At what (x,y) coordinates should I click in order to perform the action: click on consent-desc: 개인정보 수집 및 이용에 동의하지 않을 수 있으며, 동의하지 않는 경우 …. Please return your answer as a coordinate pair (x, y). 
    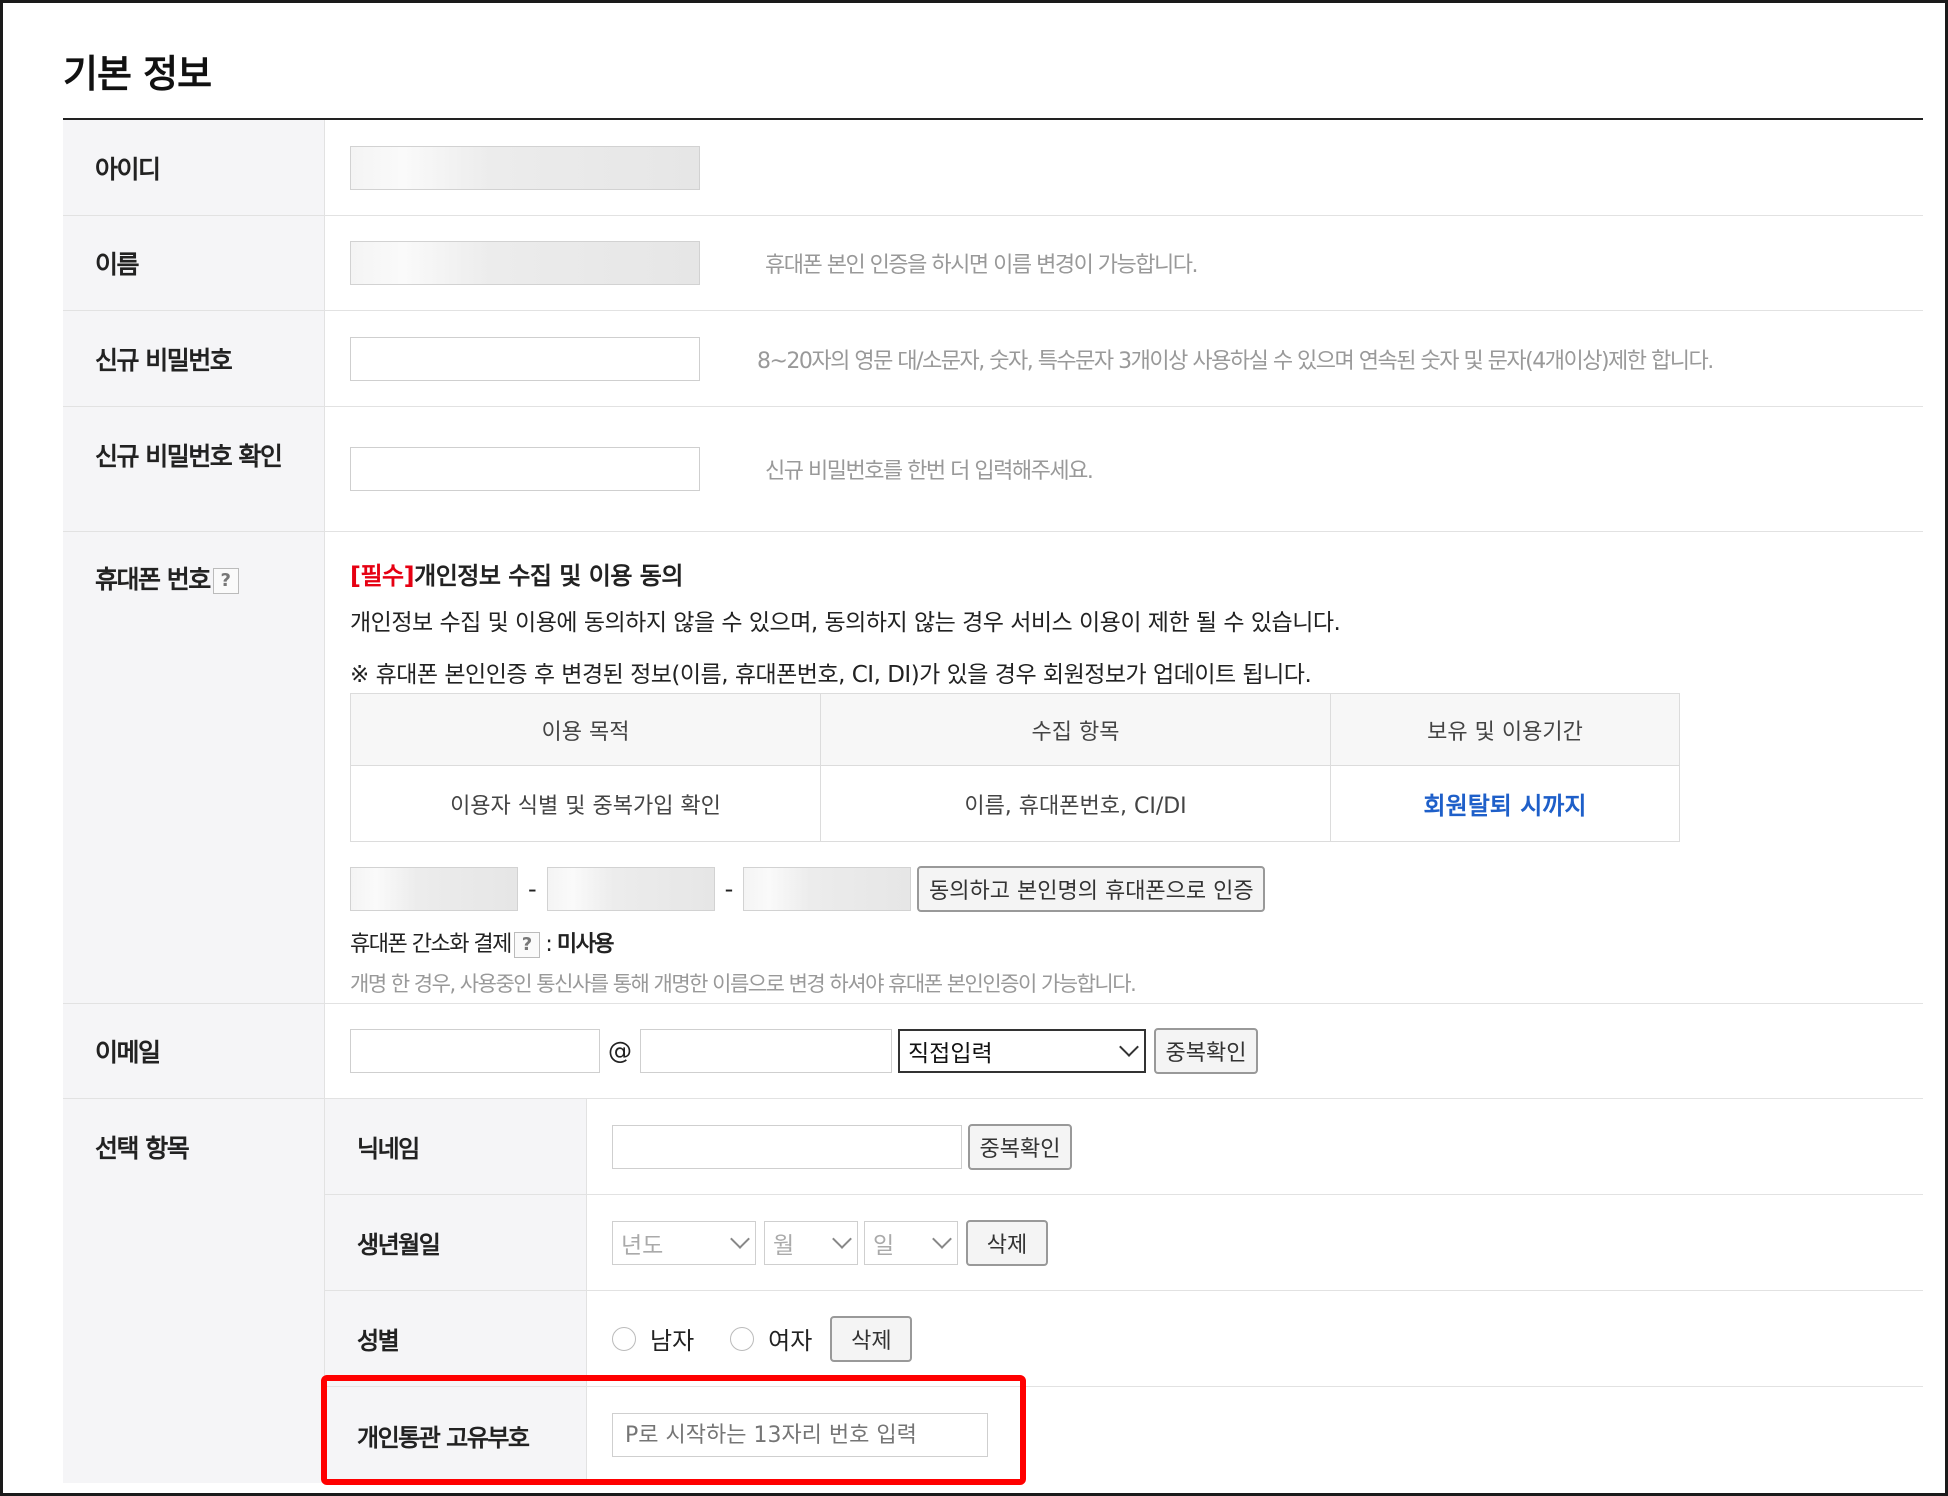
    Looking at the image, I should click on (845, 623).